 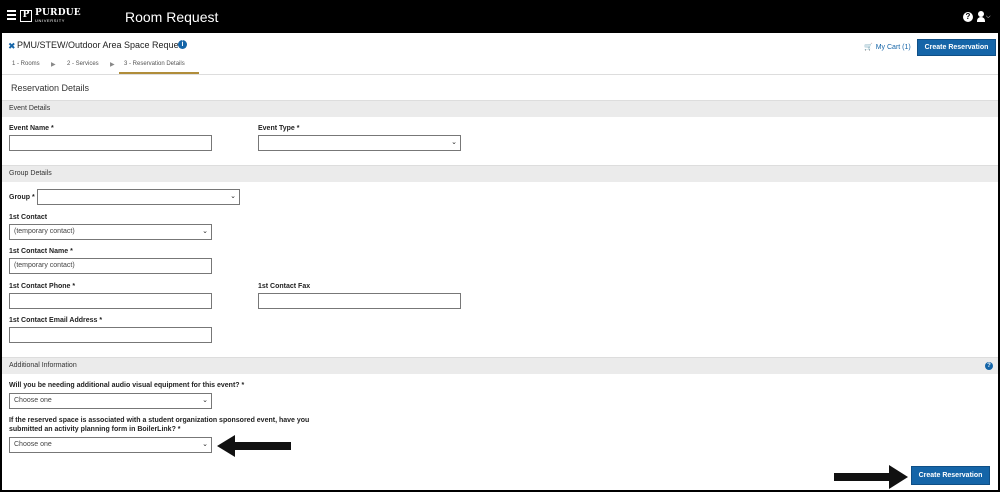 I want to click on step-rooms: 1 - Rooms, so click(x=26, y=64).